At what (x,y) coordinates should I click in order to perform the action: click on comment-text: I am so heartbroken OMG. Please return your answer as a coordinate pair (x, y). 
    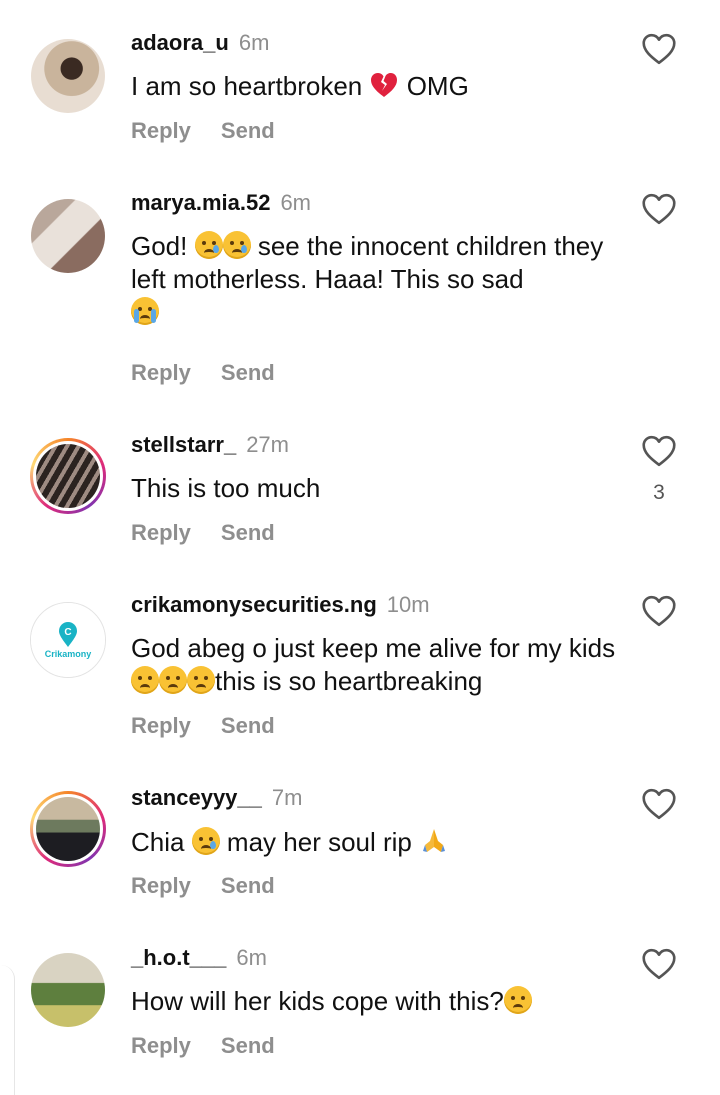
    Looking at the image, I should click on (300, 86).